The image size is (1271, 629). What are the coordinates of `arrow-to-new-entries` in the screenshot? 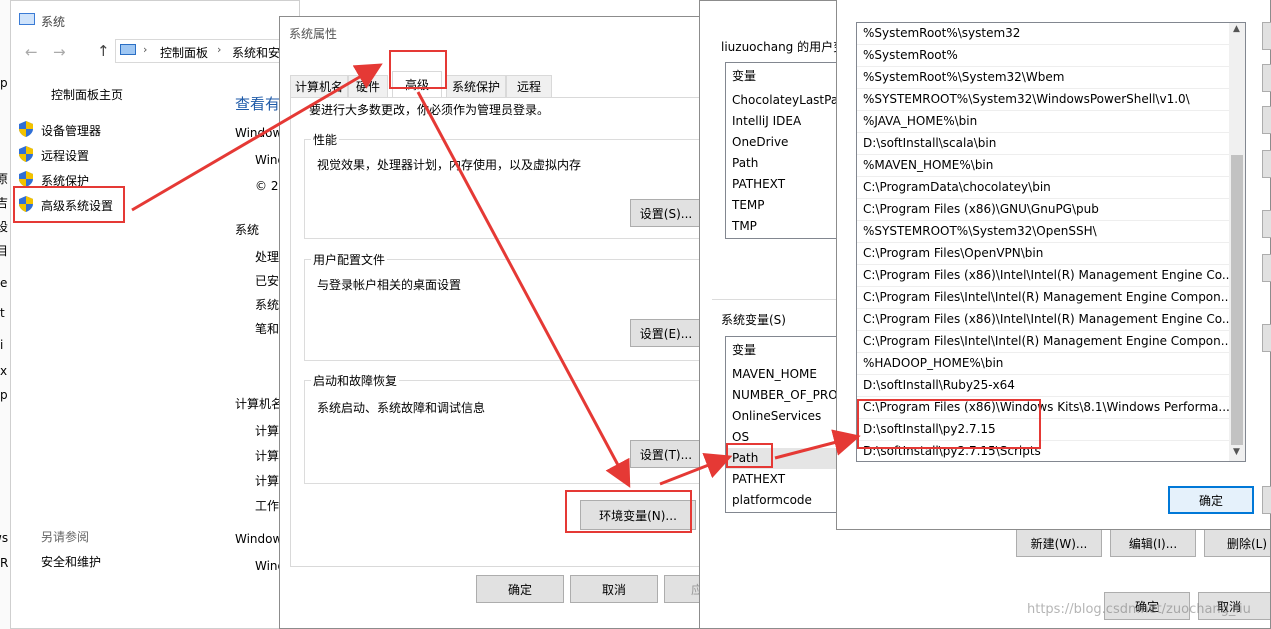 It's located at (817, 444).